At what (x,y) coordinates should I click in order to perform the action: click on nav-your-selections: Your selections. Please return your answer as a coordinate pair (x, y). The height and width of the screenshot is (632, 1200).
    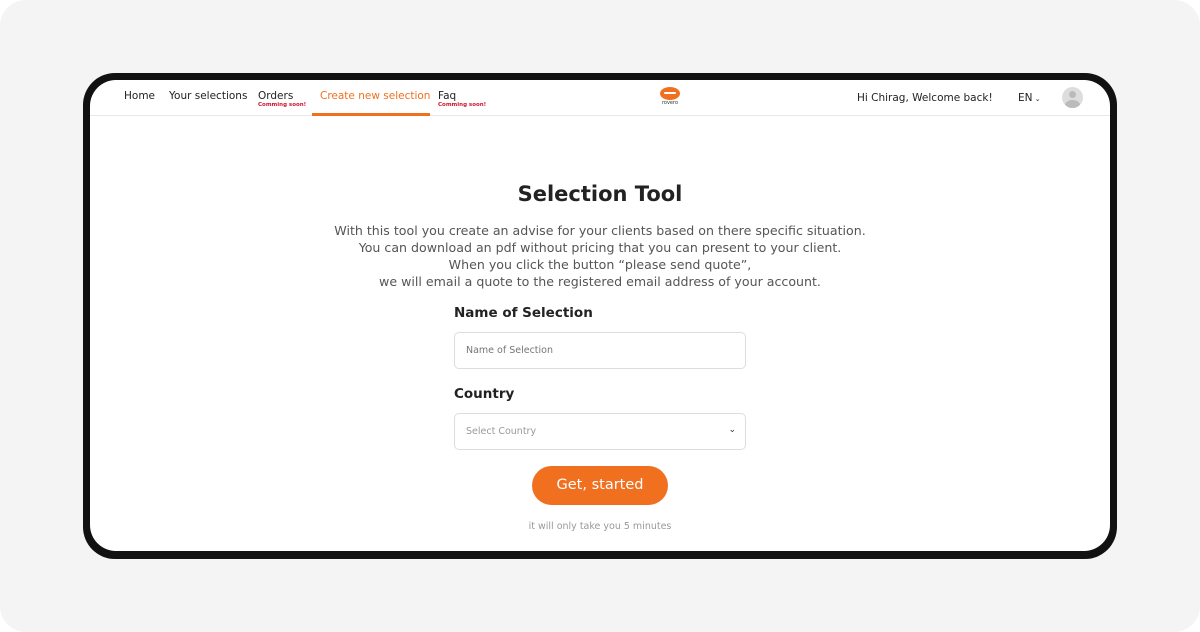
    Looking at the image, I should click on (208, 96).